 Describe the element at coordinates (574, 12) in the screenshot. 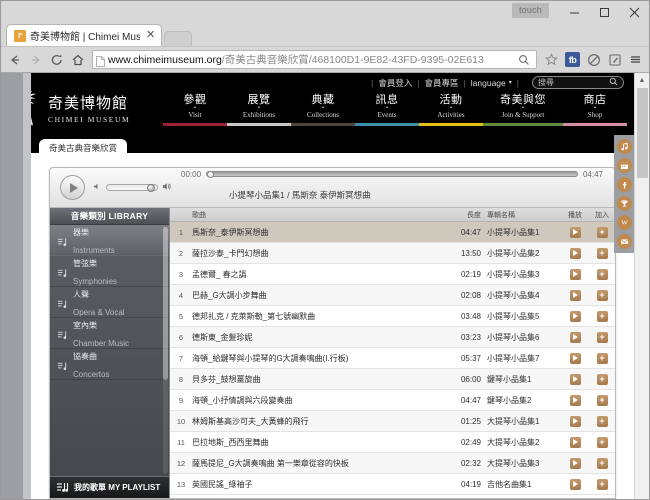

I see `minimize-button` at that location.